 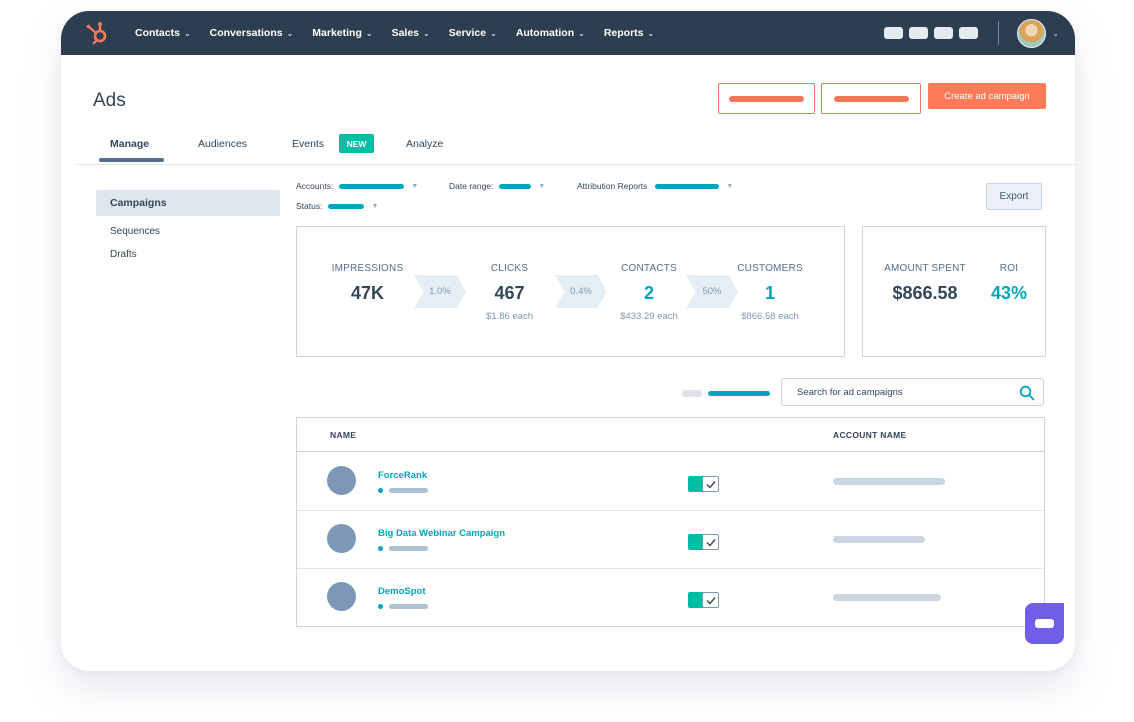 What do you see at coordinates (402, 591) in the screenshot?
I see `campaign-name-link: DemoSpot` at bounding box center [402, 591].